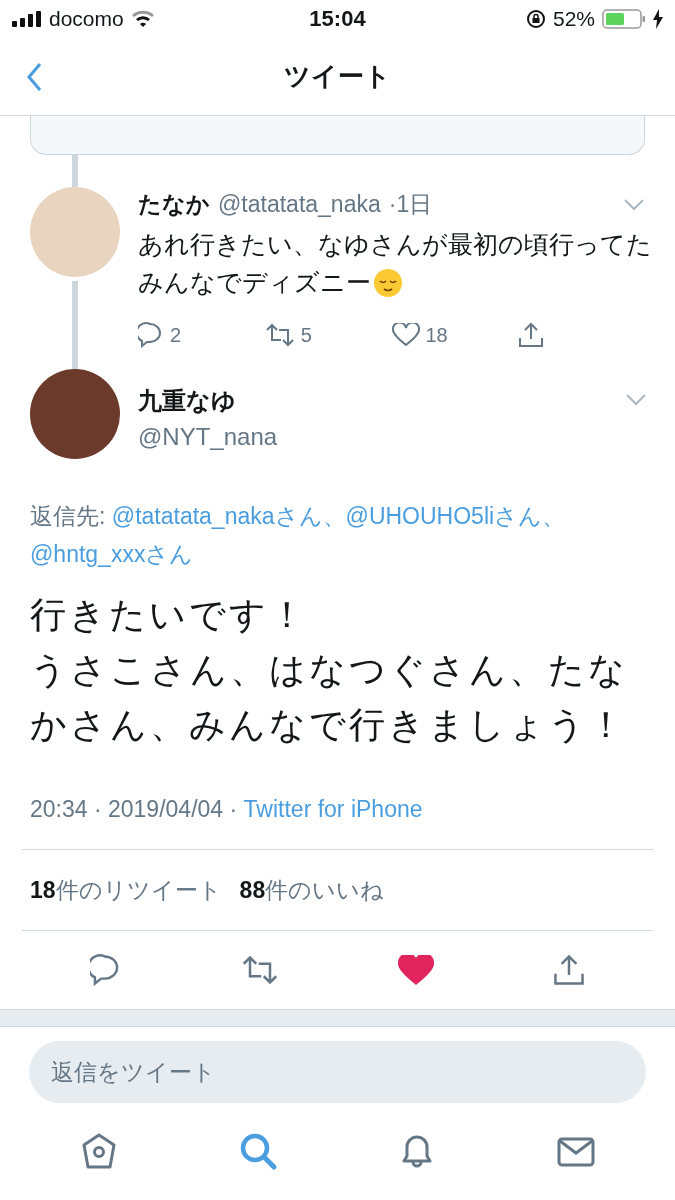 The width and height of the screenshot is (675, 1200). I want to click on tweet-text: あれ行きたい、なゆさんが最初の頃行ってた, so click(395, 245).